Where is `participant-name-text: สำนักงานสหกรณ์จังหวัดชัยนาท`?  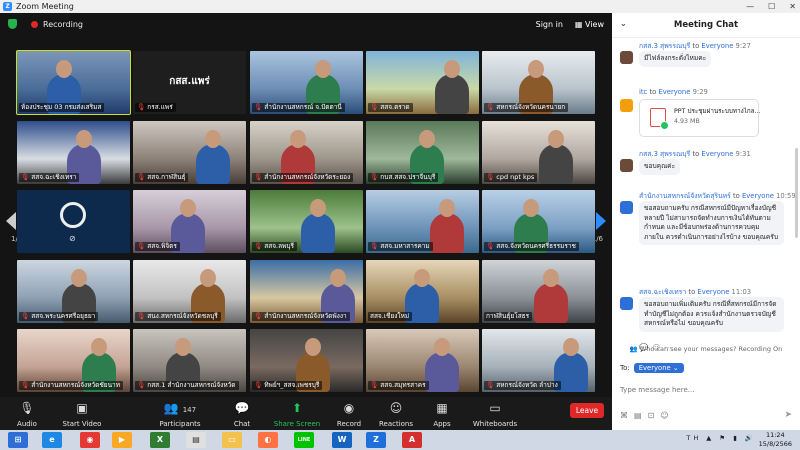 participant-name-text: สำนักงานสหกรณ์จังหวัดชัยนาท is located at coordinates (75, 385).